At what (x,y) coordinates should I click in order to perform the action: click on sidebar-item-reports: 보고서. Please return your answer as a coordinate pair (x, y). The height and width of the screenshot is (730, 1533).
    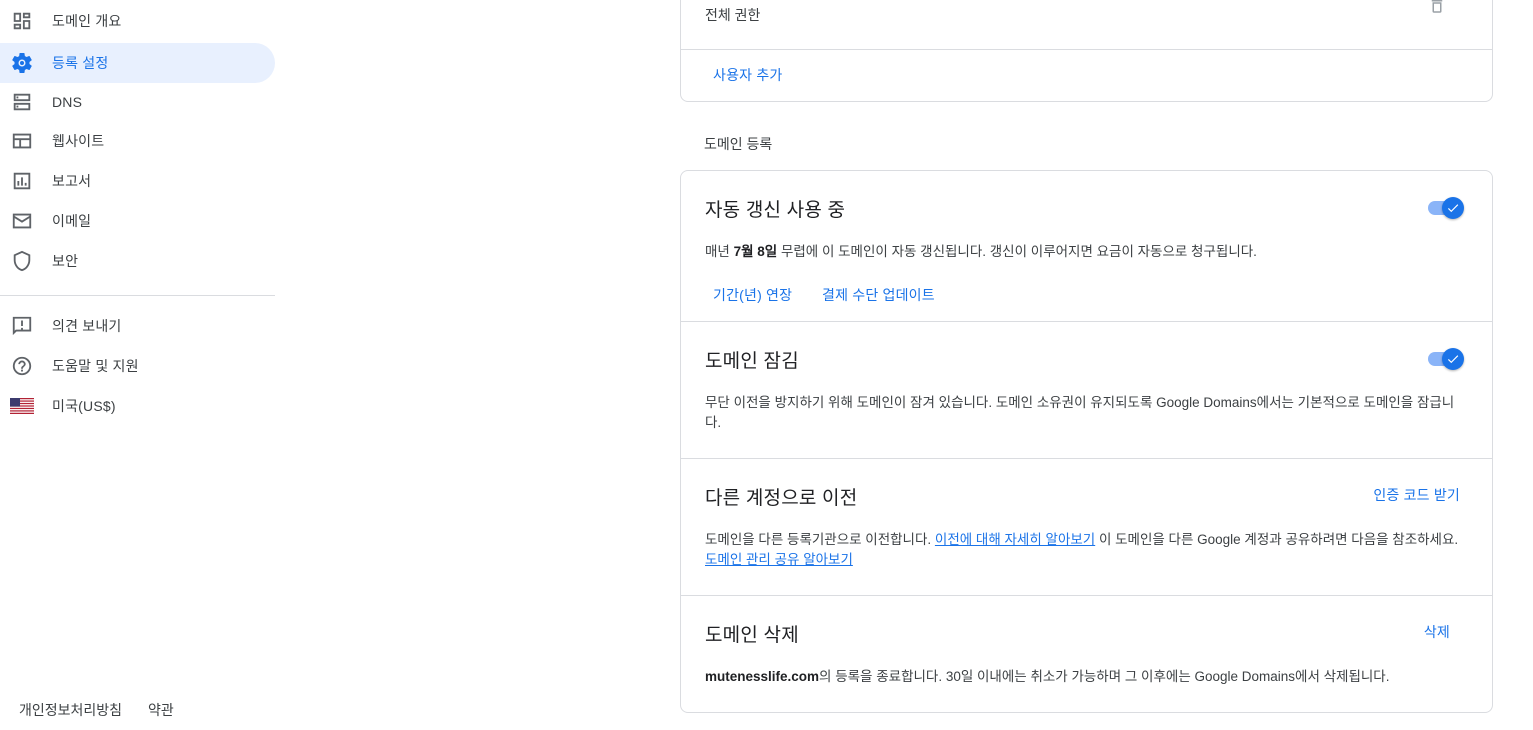
    Looking at the image, I should click on (137, 181).